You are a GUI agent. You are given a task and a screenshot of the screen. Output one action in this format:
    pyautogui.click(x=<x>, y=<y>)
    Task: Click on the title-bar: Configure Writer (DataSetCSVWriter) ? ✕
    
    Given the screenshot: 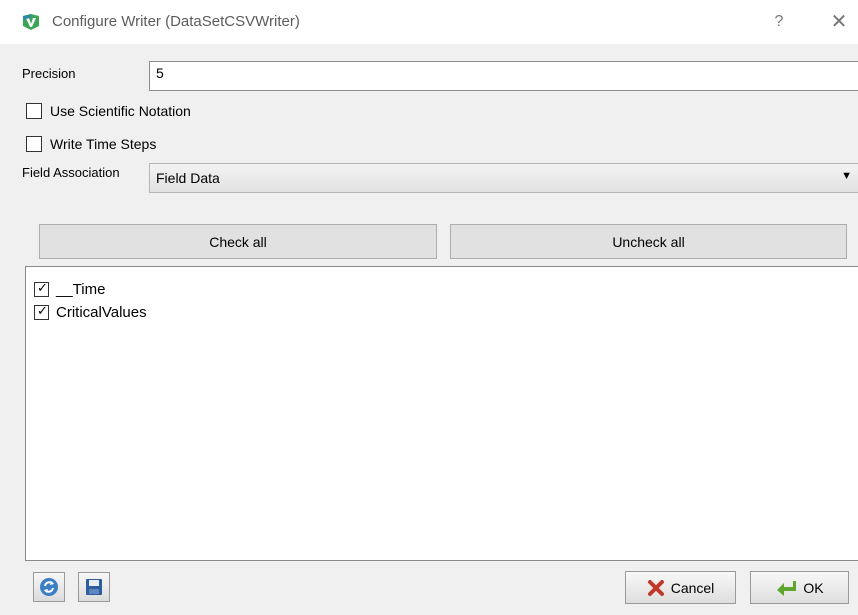 What is the action you would take?
    pyautogui.click(x=429, y=22)
    